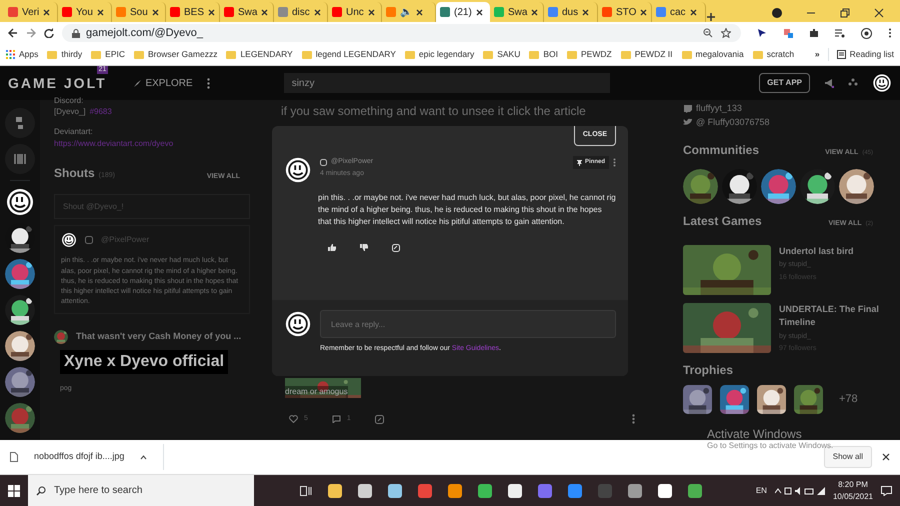 This screenshot has height=506, width=900. I want to click on trophy-button, so click(20, 123).